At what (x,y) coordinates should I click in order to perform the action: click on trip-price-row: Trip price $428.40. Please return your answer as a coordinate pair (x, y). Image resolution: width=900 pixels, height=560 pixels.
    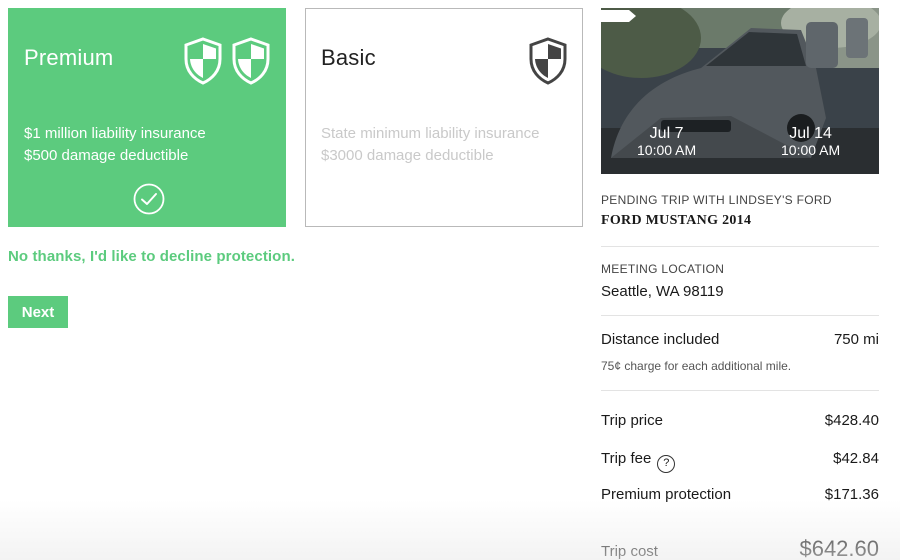
    Looking at the image, I should click on (740, 420).